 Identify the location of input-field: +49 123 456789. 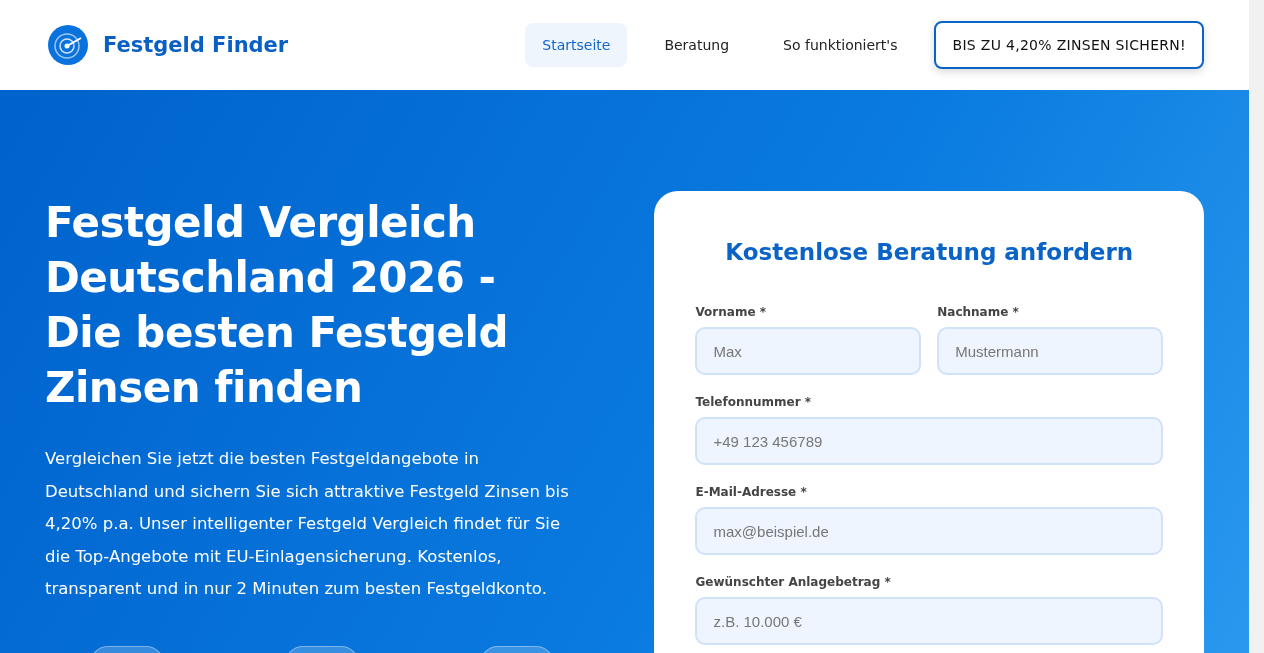
(929, 441).